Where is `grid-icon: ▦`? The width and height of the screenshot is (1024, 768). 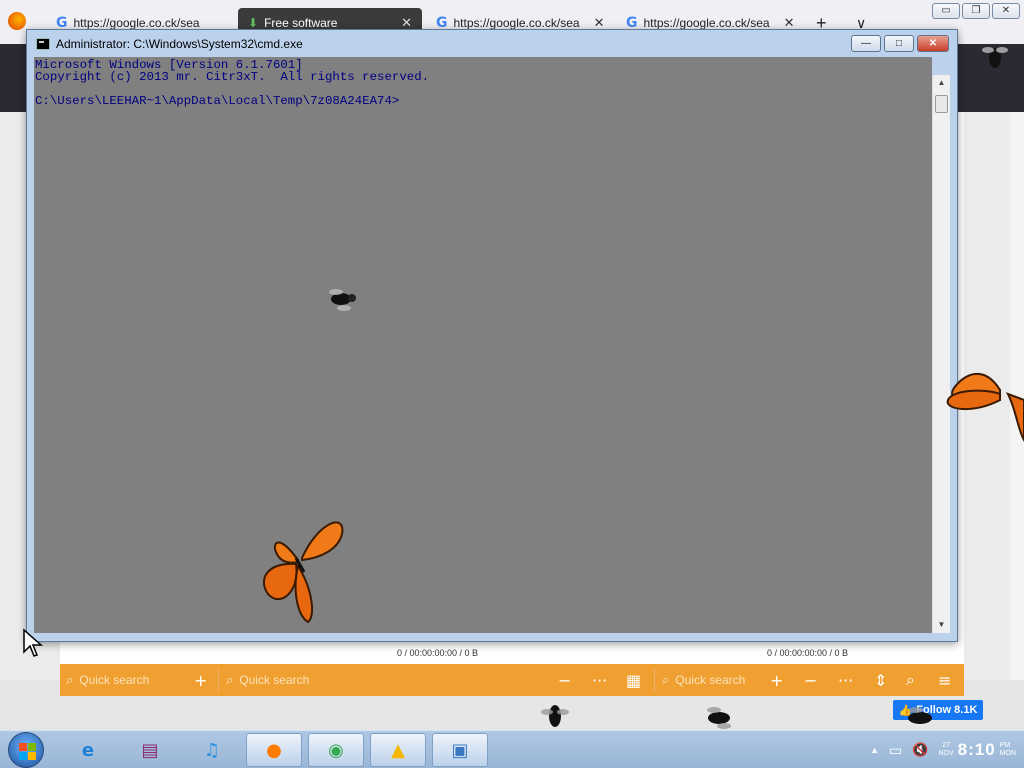
grid-icon: ▦ is located at coordinates (634, 680).